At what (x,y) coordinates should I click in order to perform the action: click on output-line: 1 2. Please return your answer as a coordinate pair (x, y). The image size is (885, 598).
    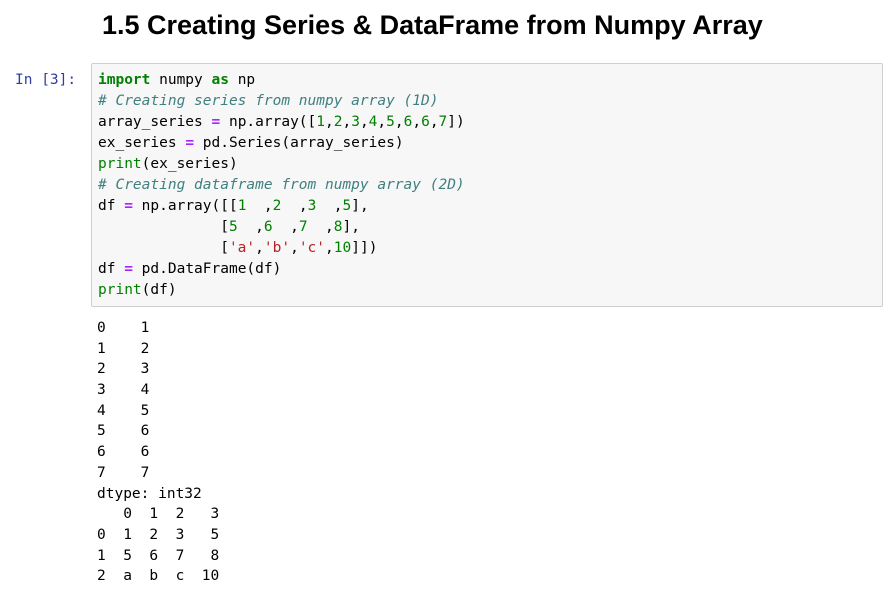
    Looking at the image, I should click on (123, 348).